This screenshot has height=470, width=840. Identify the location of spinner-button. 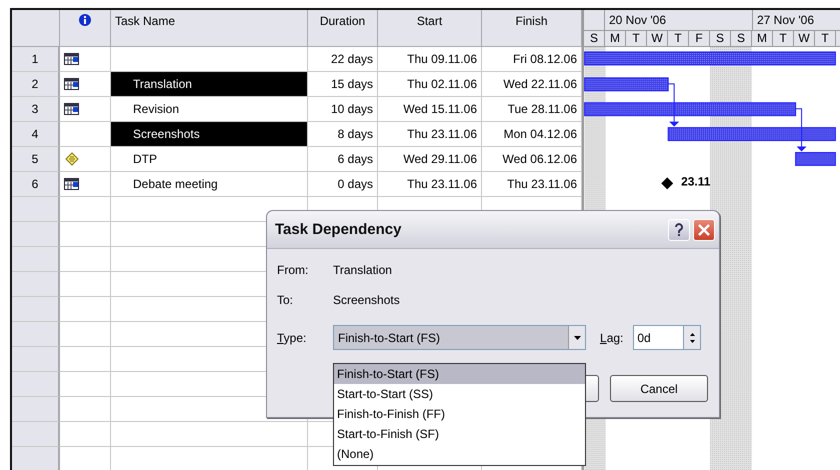
(692, 337).